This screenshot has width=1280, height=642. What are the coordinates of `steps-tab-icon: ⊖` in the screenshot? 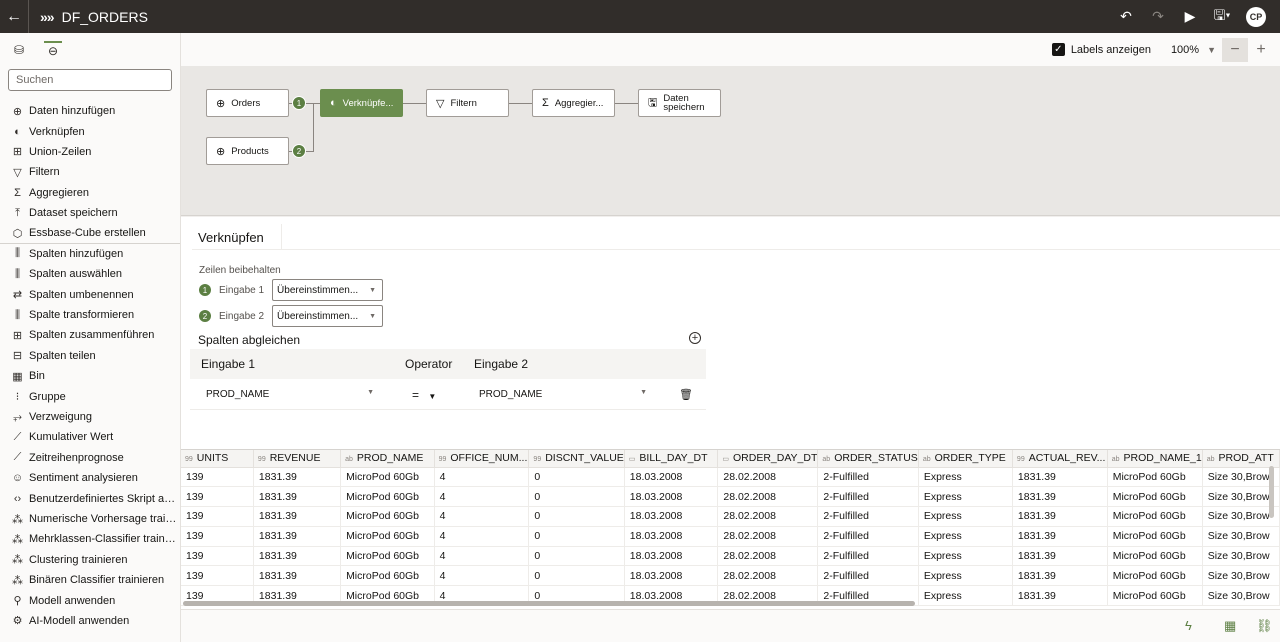 It's located at (53, 50).